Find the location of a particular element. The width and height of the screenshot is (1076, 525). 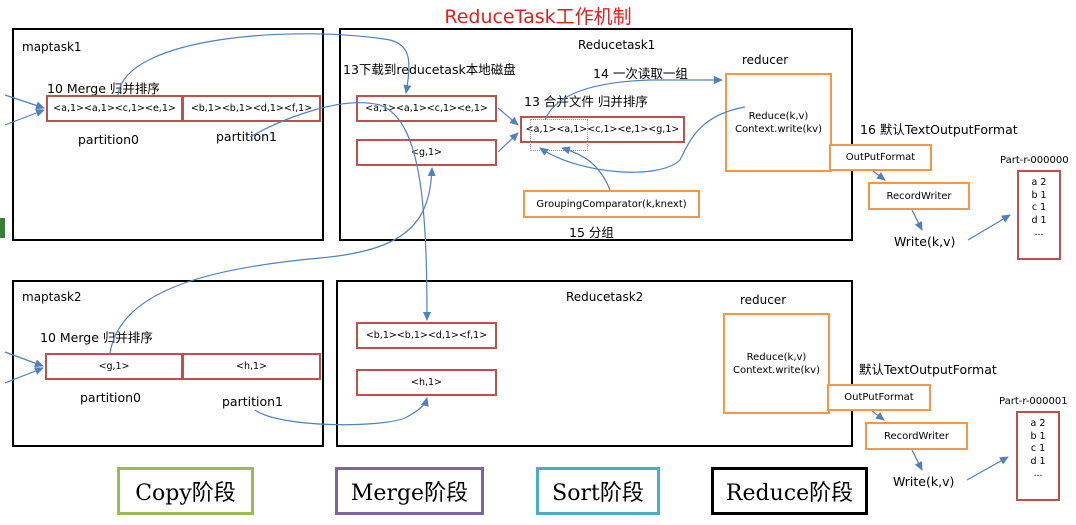

copy-arrow-m2p1 is located at coordinates (341, 411).